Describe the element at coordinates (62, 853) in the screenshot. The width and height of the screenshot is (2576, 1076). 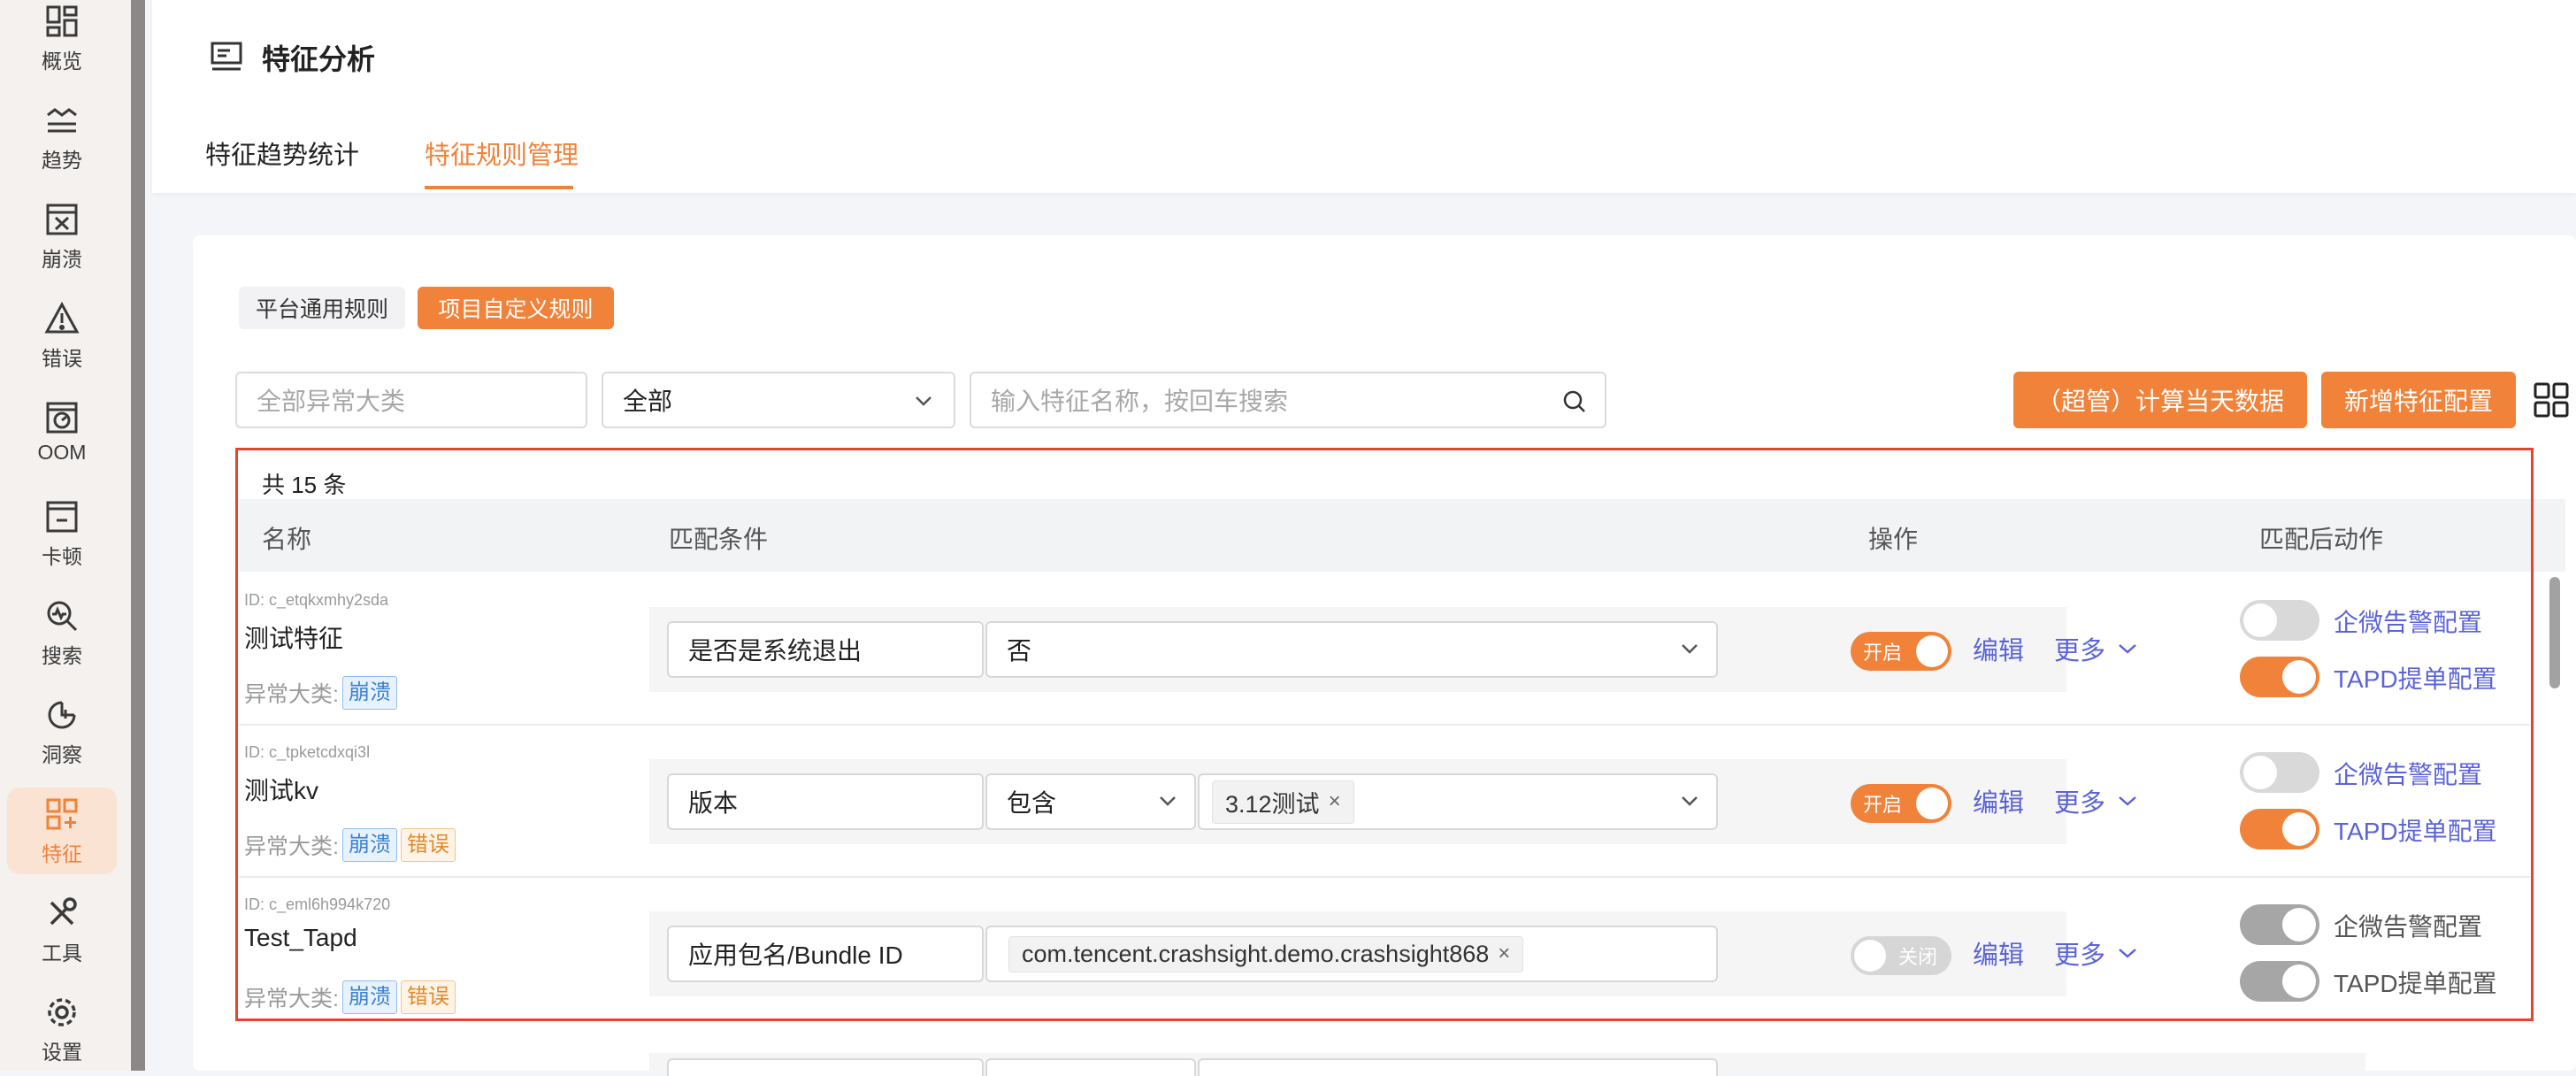
I see `sidebar-item-label: 特征` at that location.